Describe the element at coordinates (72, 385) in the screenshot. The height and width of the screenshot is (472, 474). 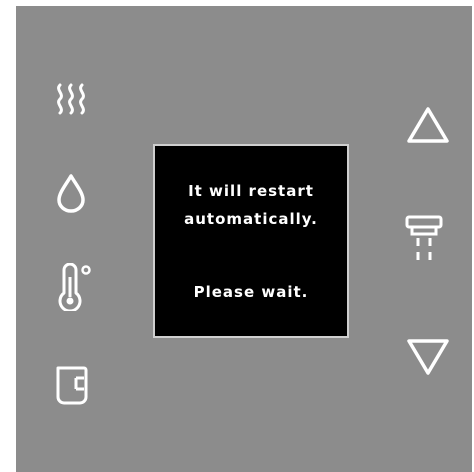
I see `cup-icon` at that location.